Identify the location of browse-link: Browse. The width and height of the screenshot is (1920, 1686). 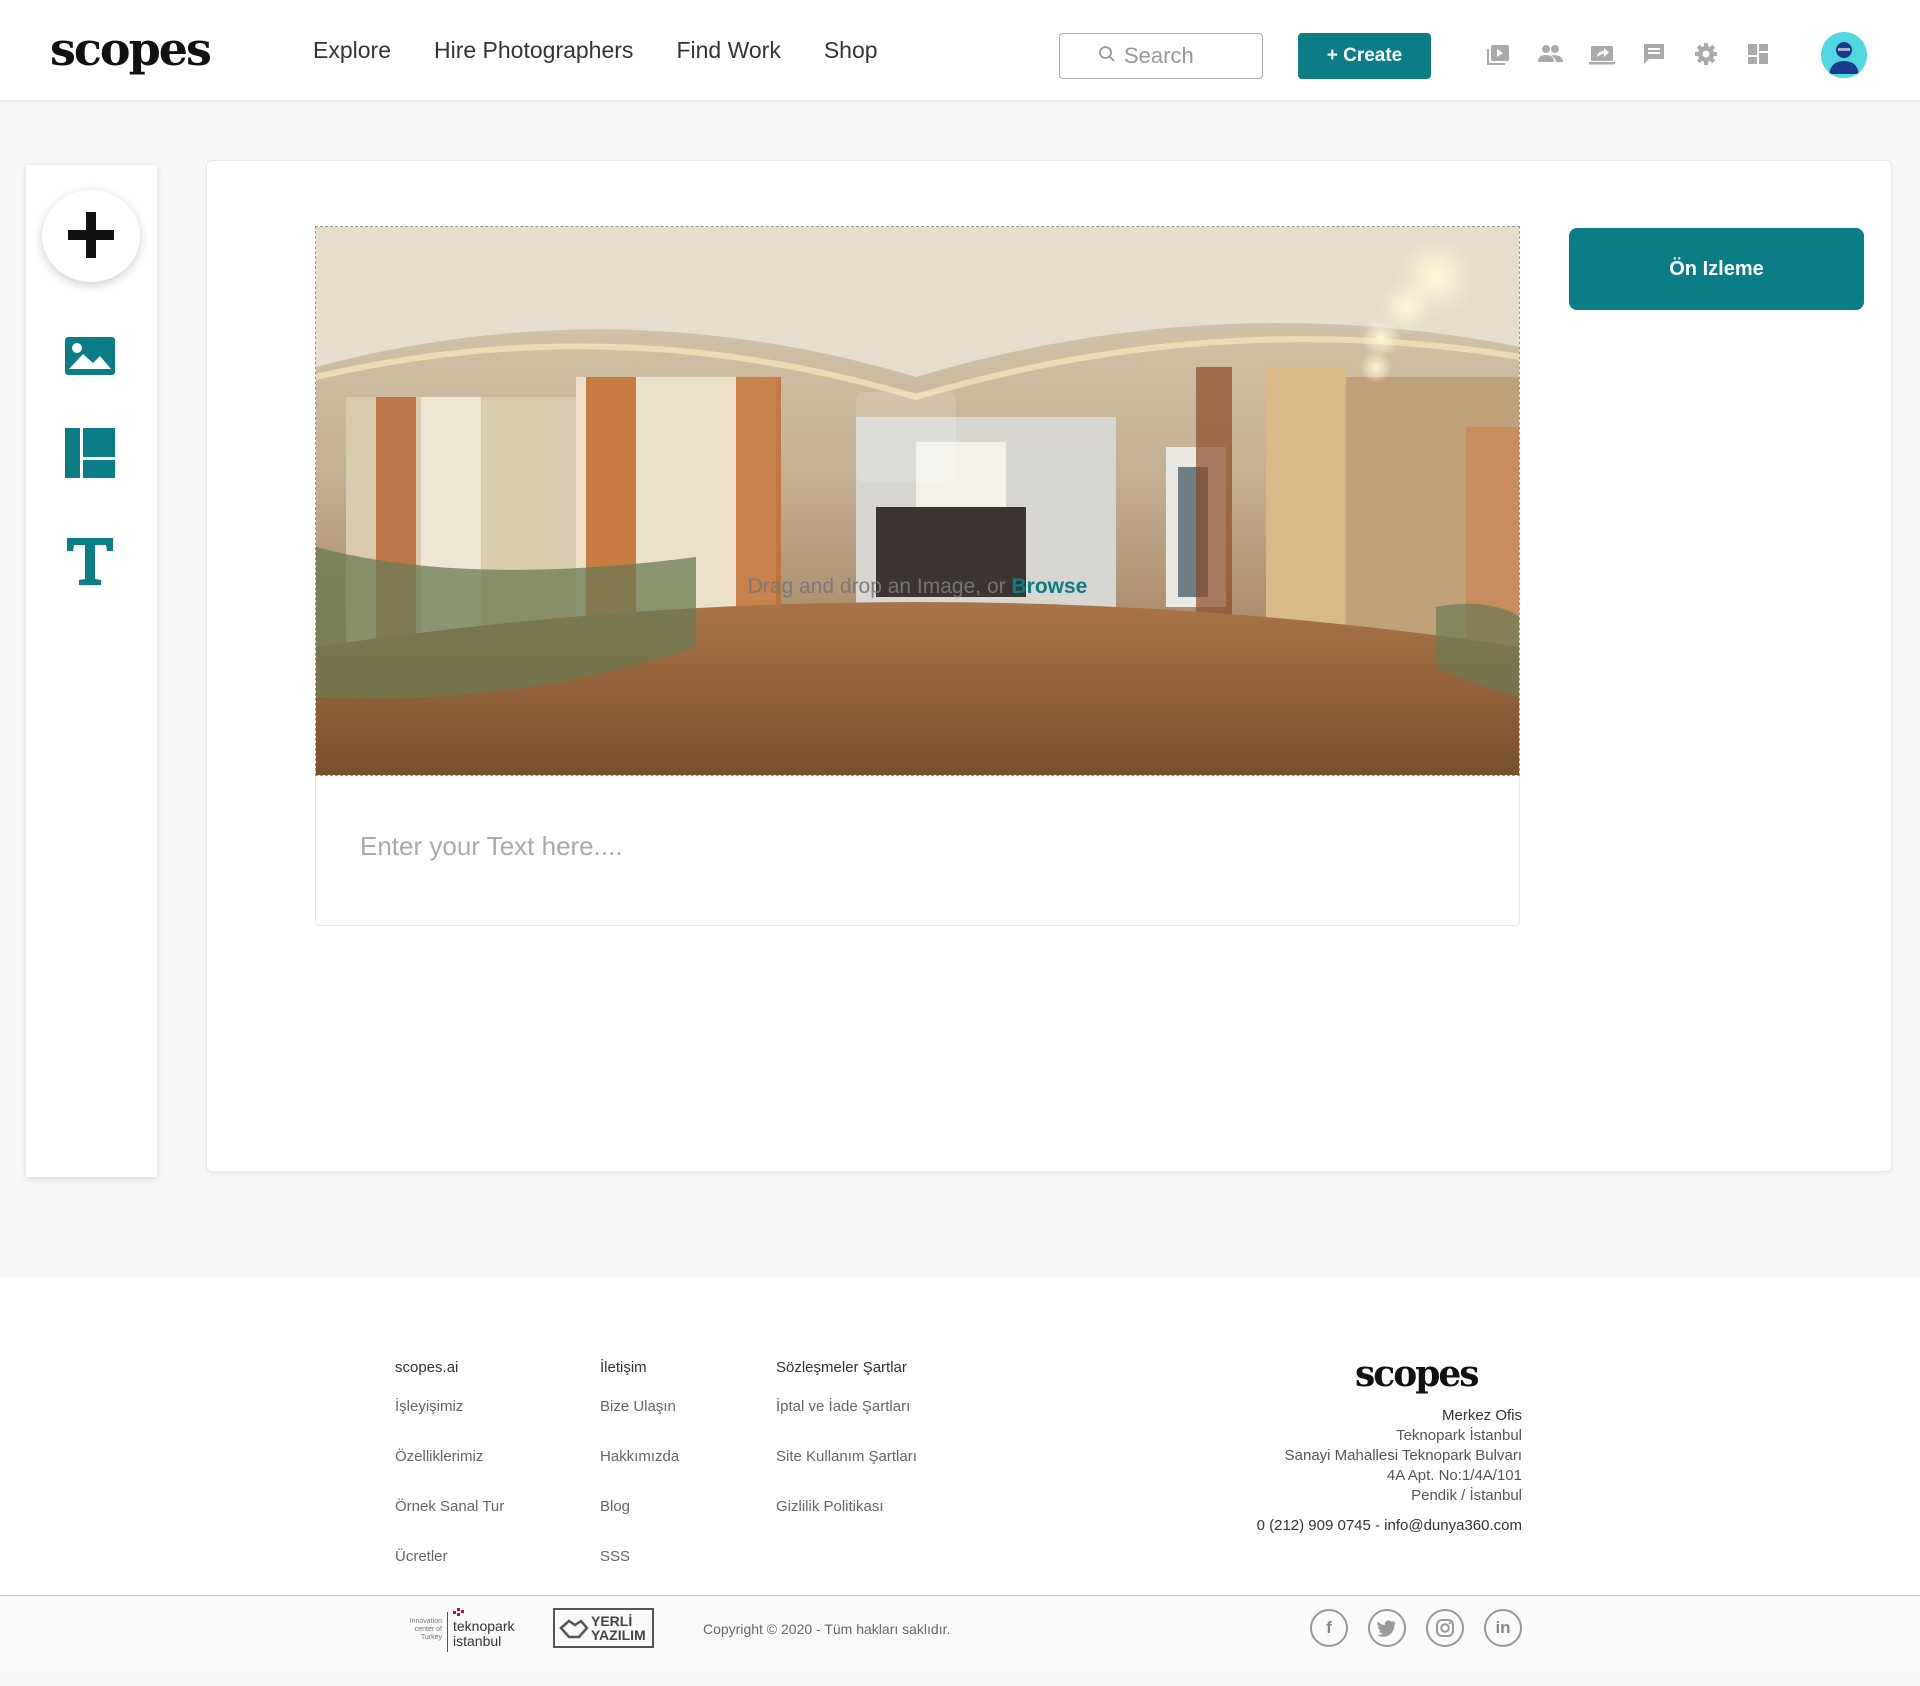
(1049, 586).